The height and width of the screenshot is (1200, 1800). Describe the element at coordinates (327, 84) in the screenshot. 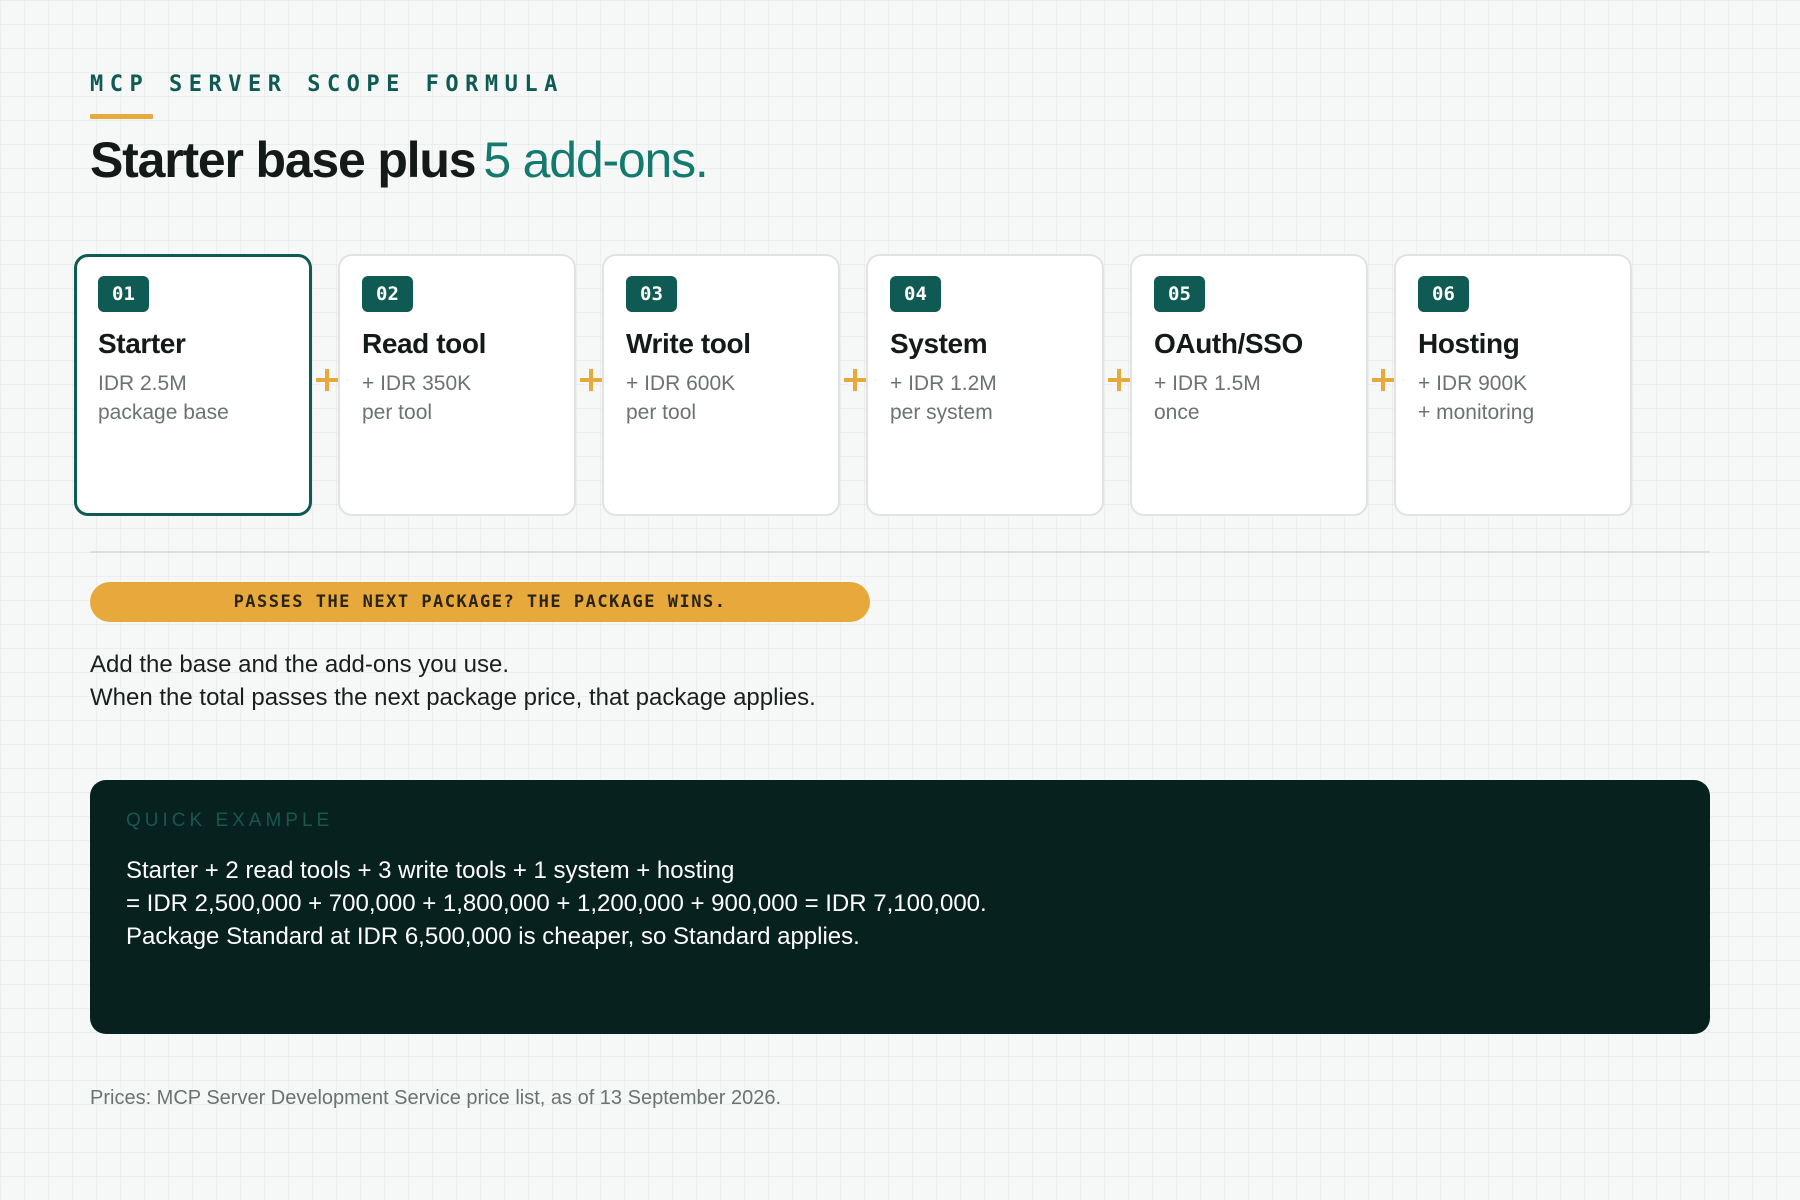

I see `eyebrow-label: MCP SERVER SCOPE FORMULA` at that location.